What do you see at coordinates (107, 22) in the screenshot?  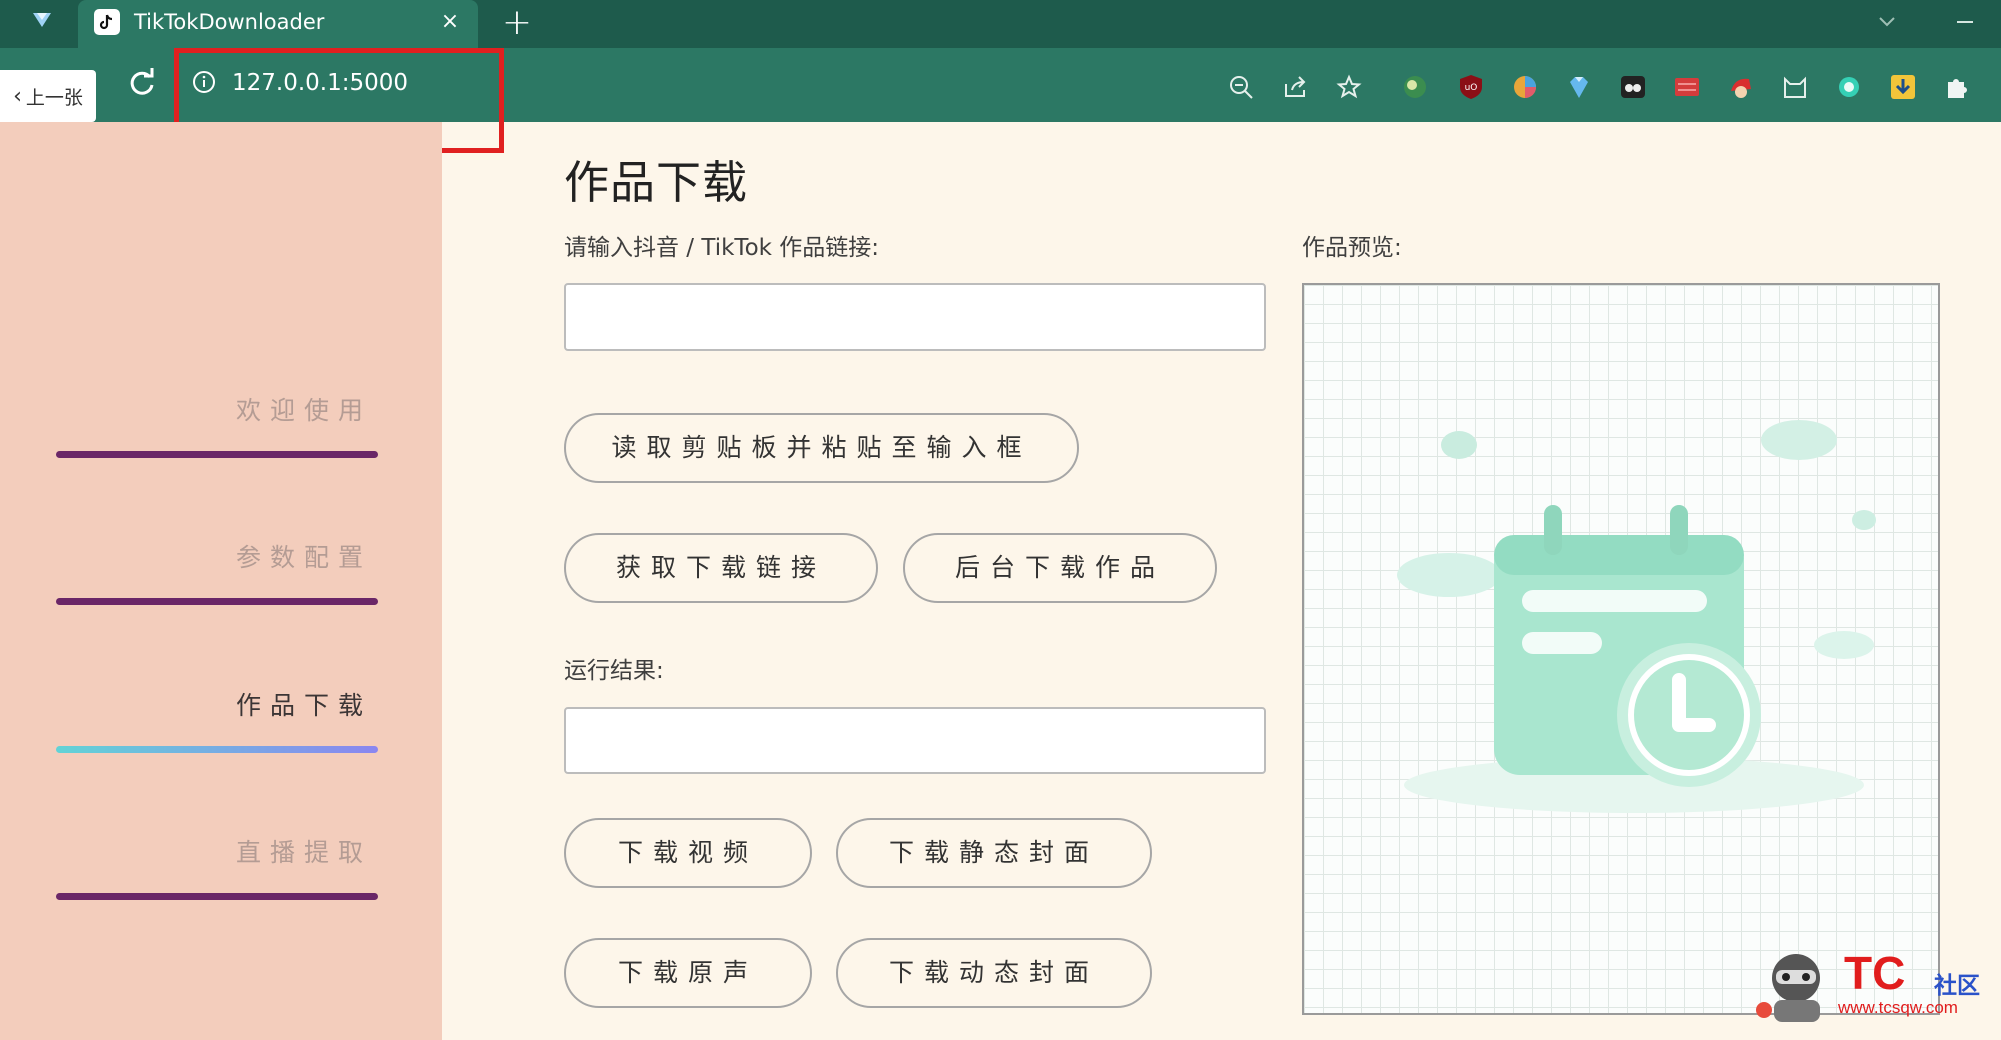 I see `tiktok-icon` at bounding box center [107, 22].